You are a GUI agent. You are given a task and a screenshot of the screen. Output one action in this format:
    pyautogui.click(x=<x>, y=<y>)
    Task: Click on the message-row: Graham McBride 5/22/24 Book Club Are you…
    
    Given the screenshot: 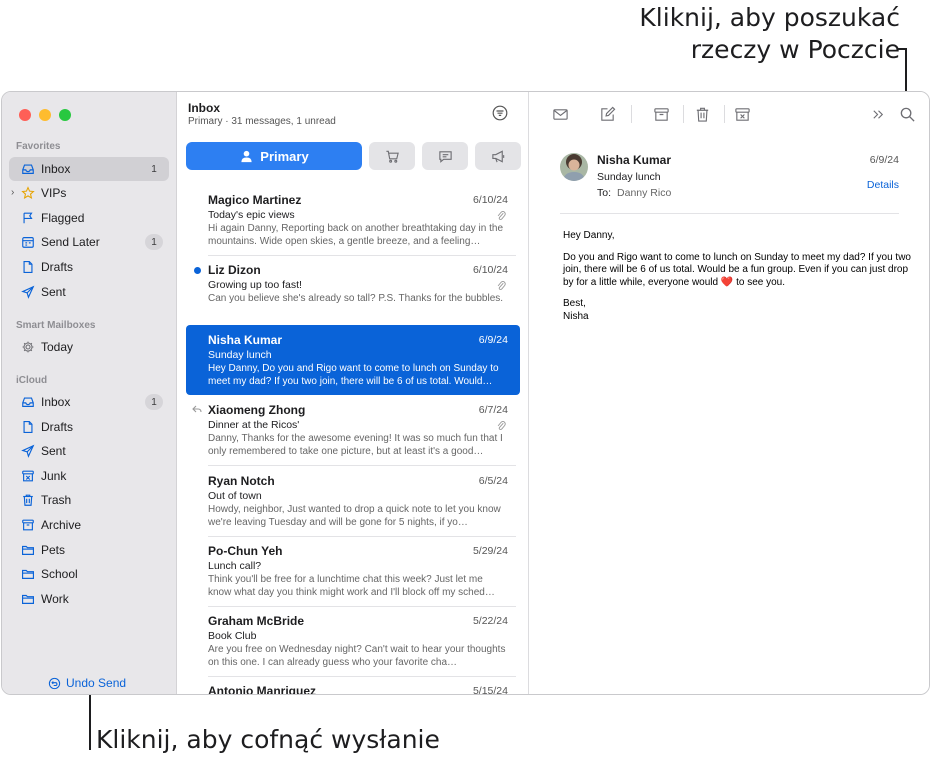 What is the action you would take?
    pyautogui.click(x=353, y=641)
    